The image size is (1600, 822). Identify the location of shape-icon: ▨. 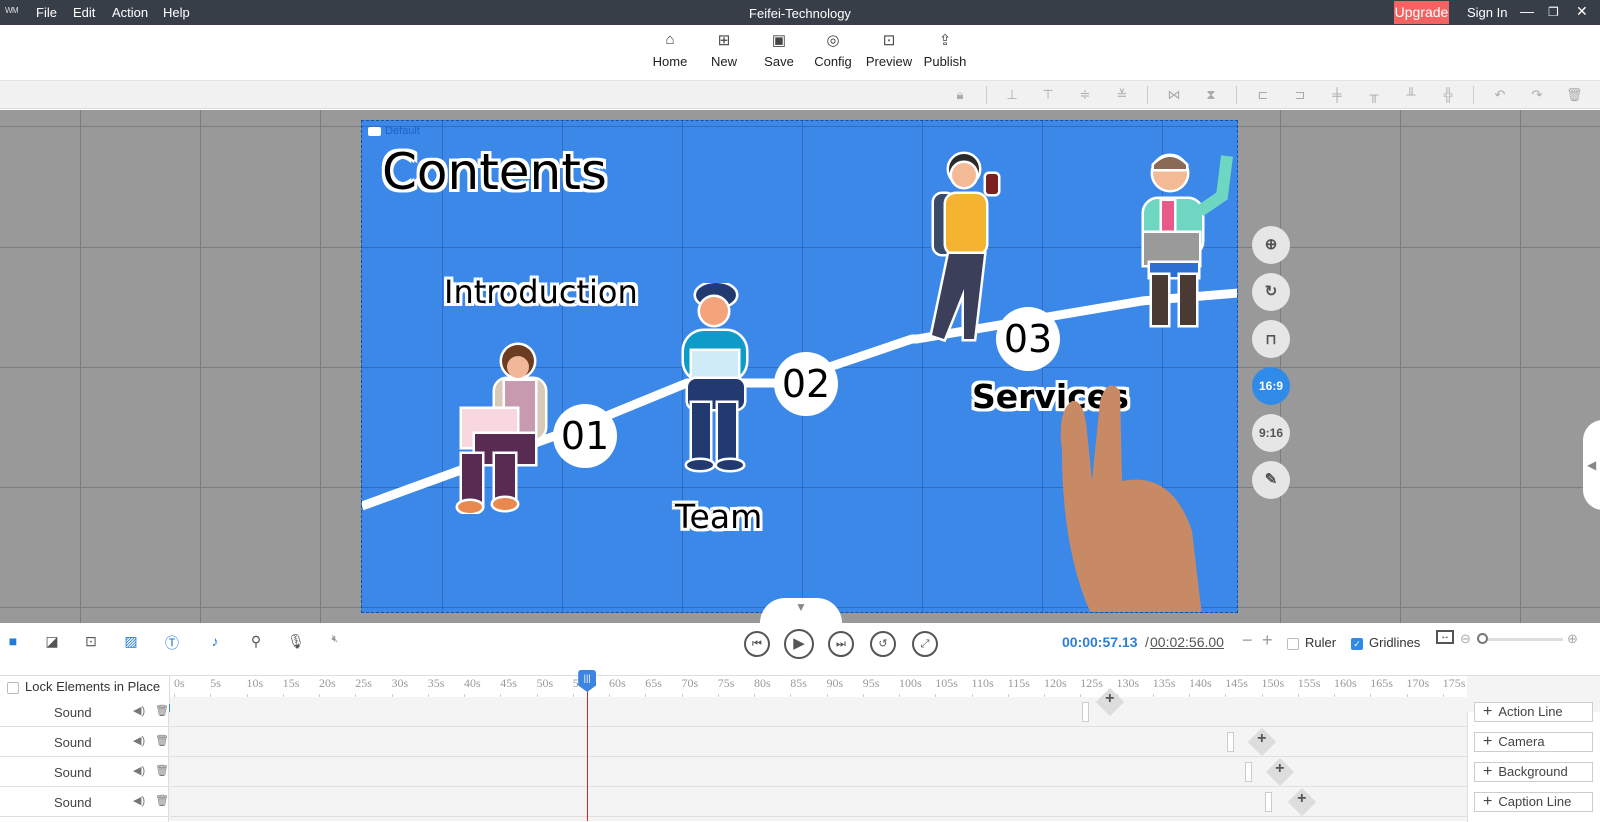
(131, 641).